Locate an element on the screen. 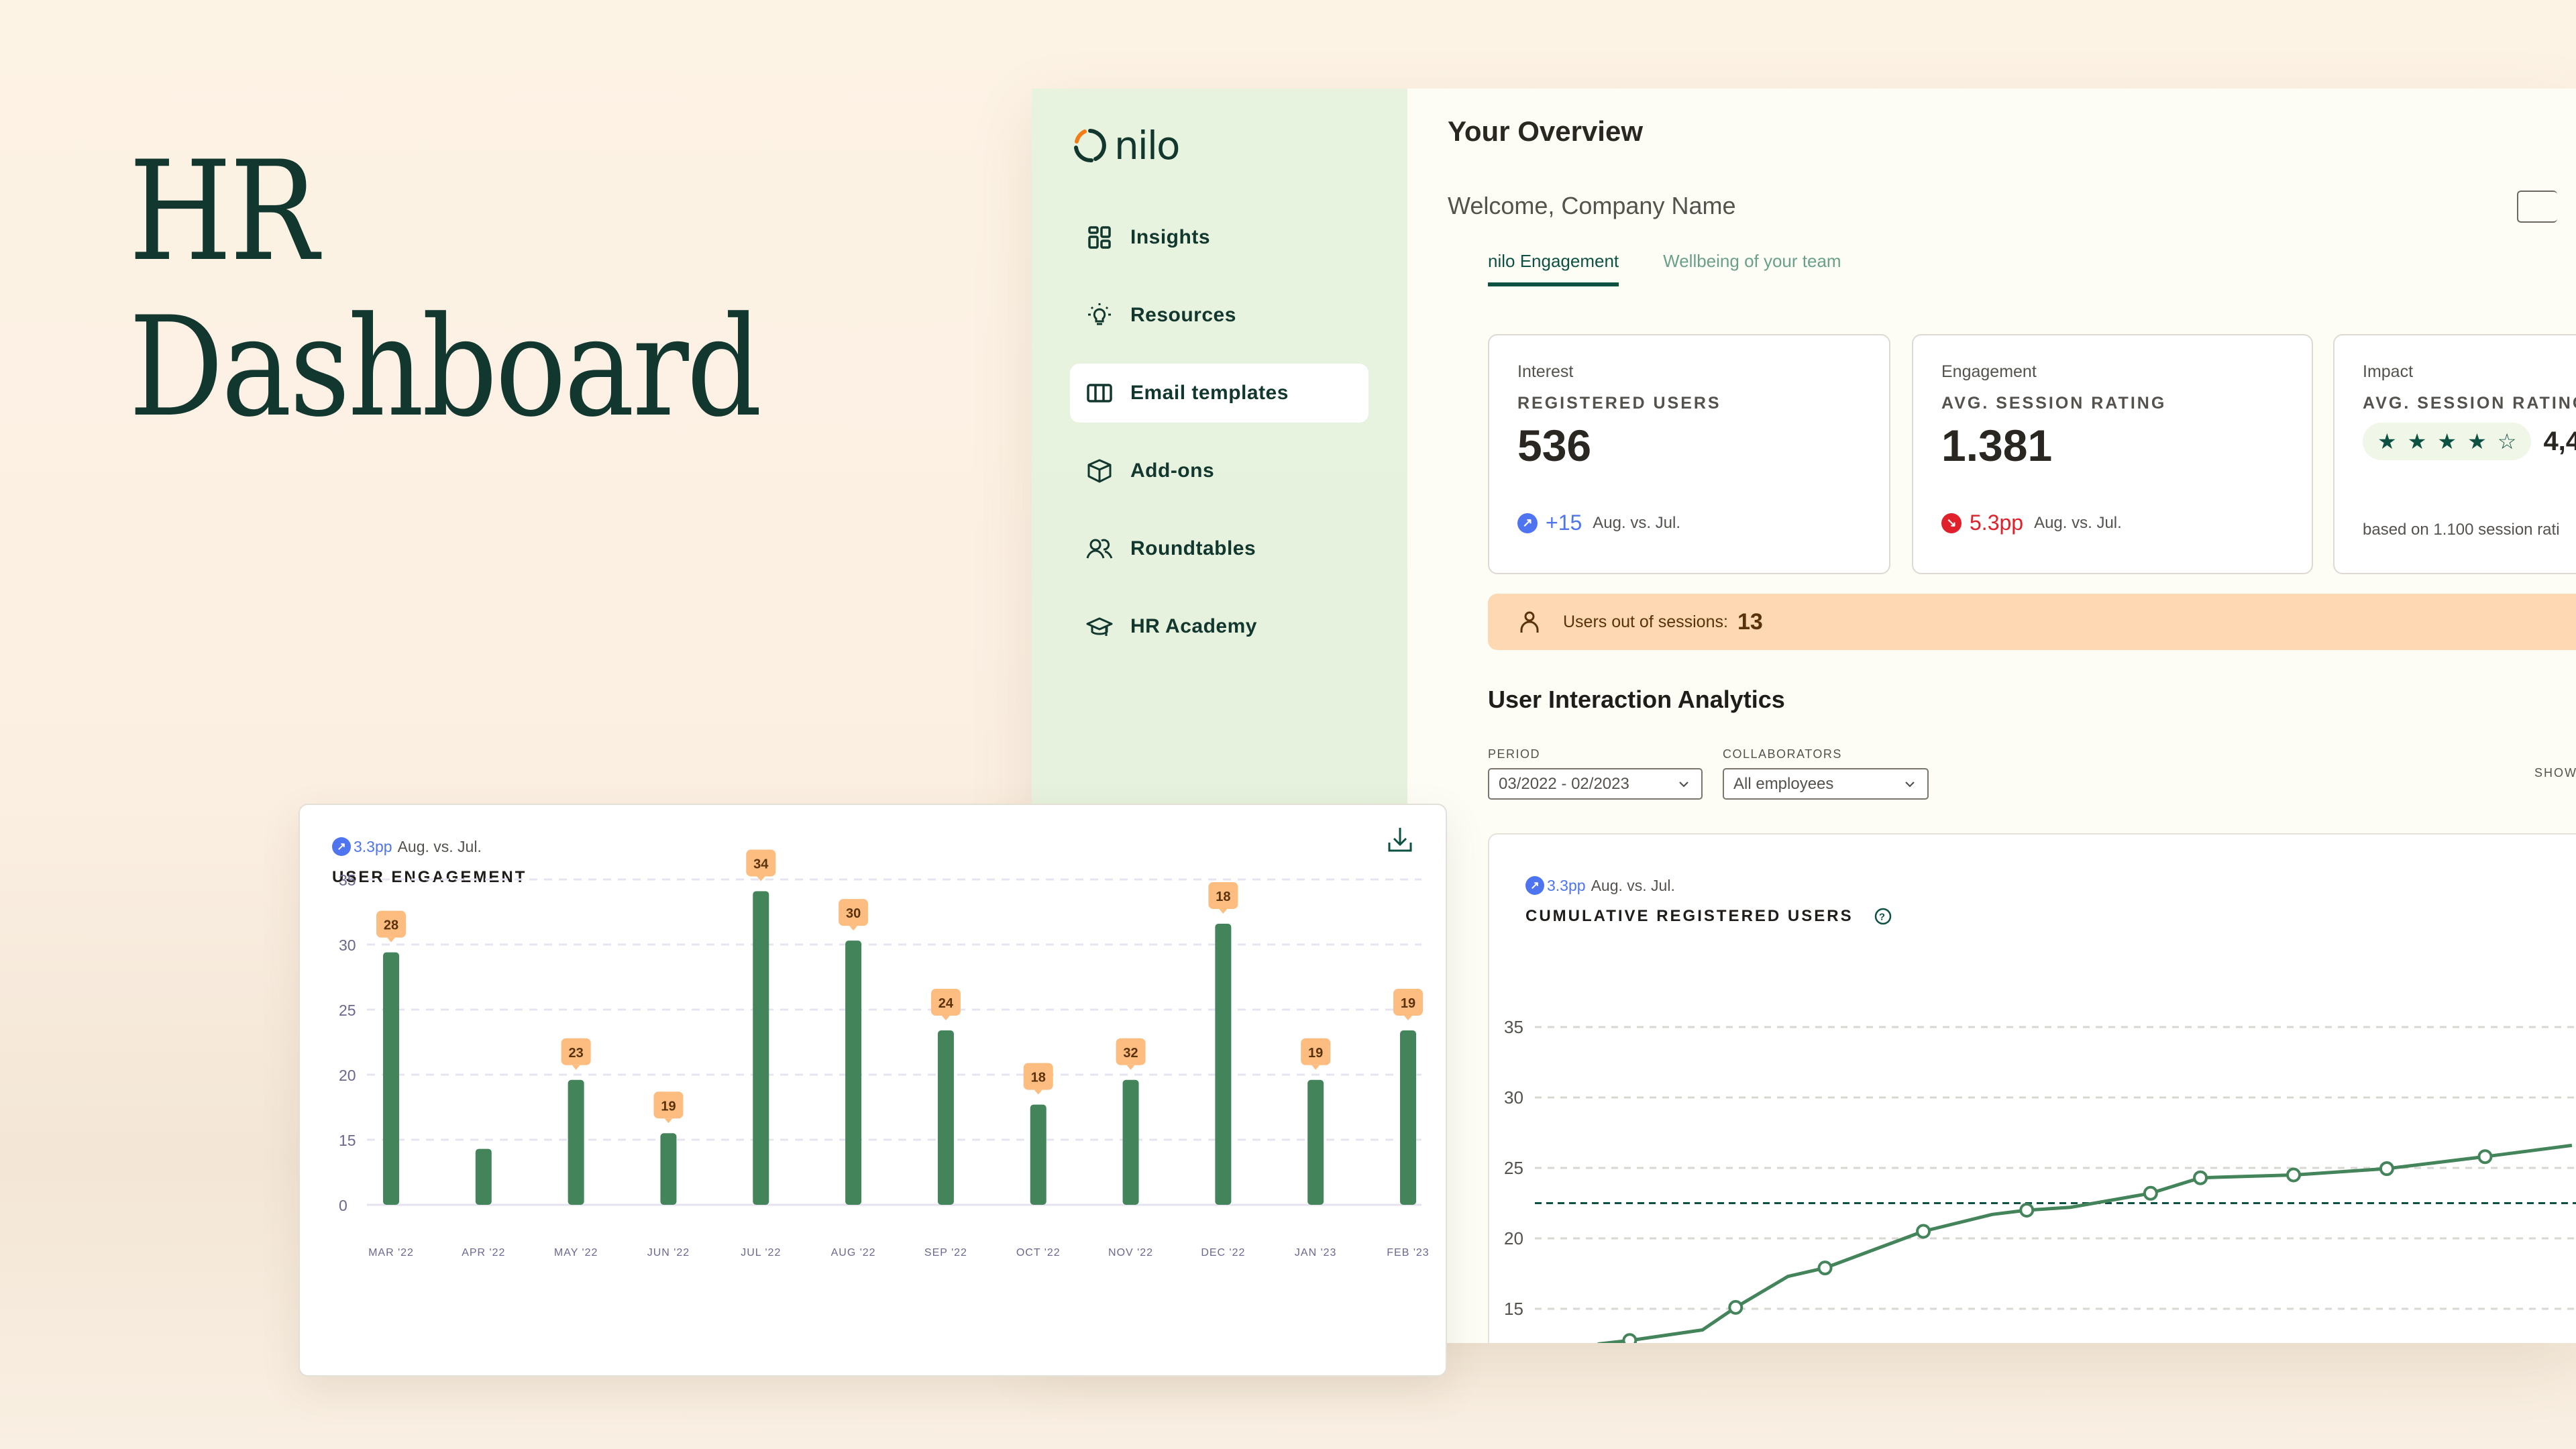 The width and height of the screenshot is (2576, 1449). line-chart: 15 20 25 30 35 is located at coordinates (2040, 1180).